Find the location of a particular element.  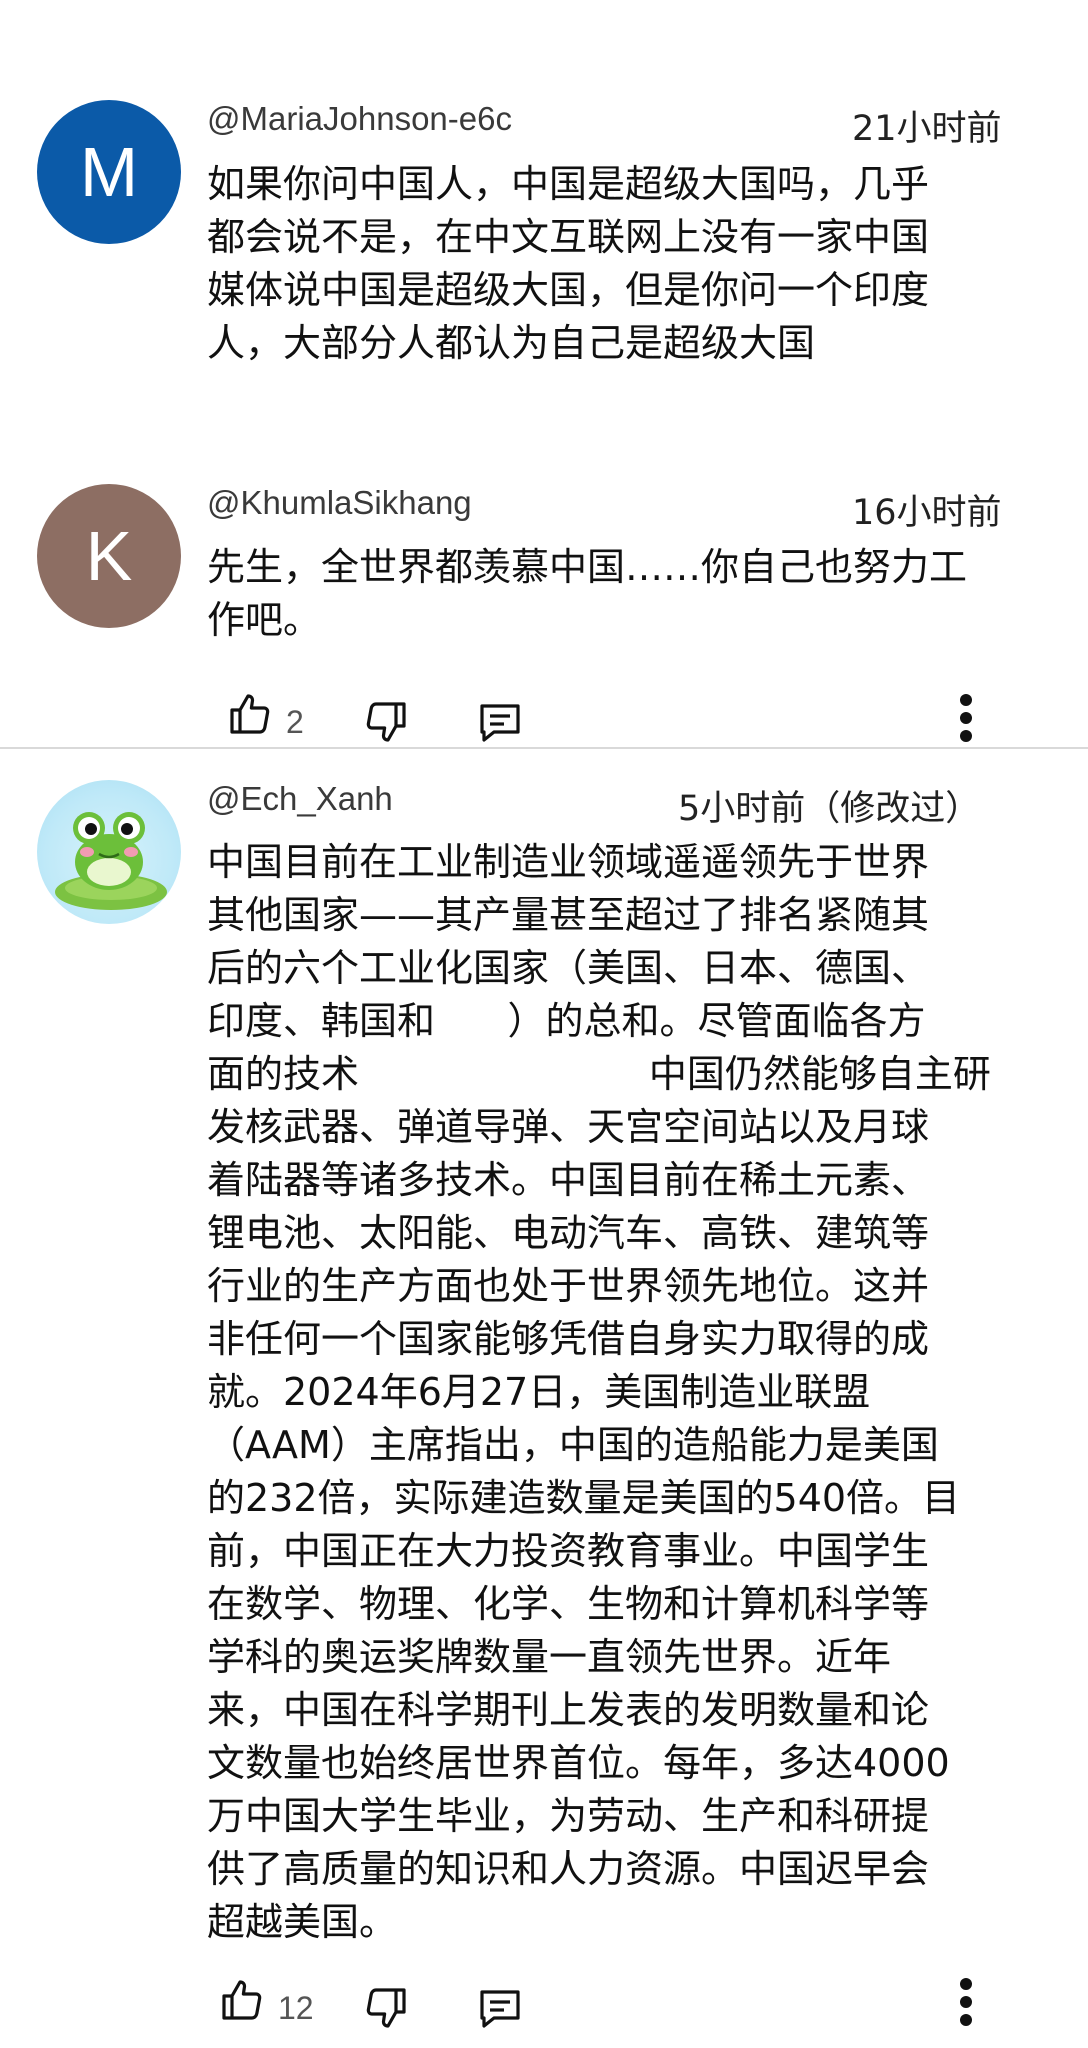

like-count: 2 is located at coordinates (295, 722).